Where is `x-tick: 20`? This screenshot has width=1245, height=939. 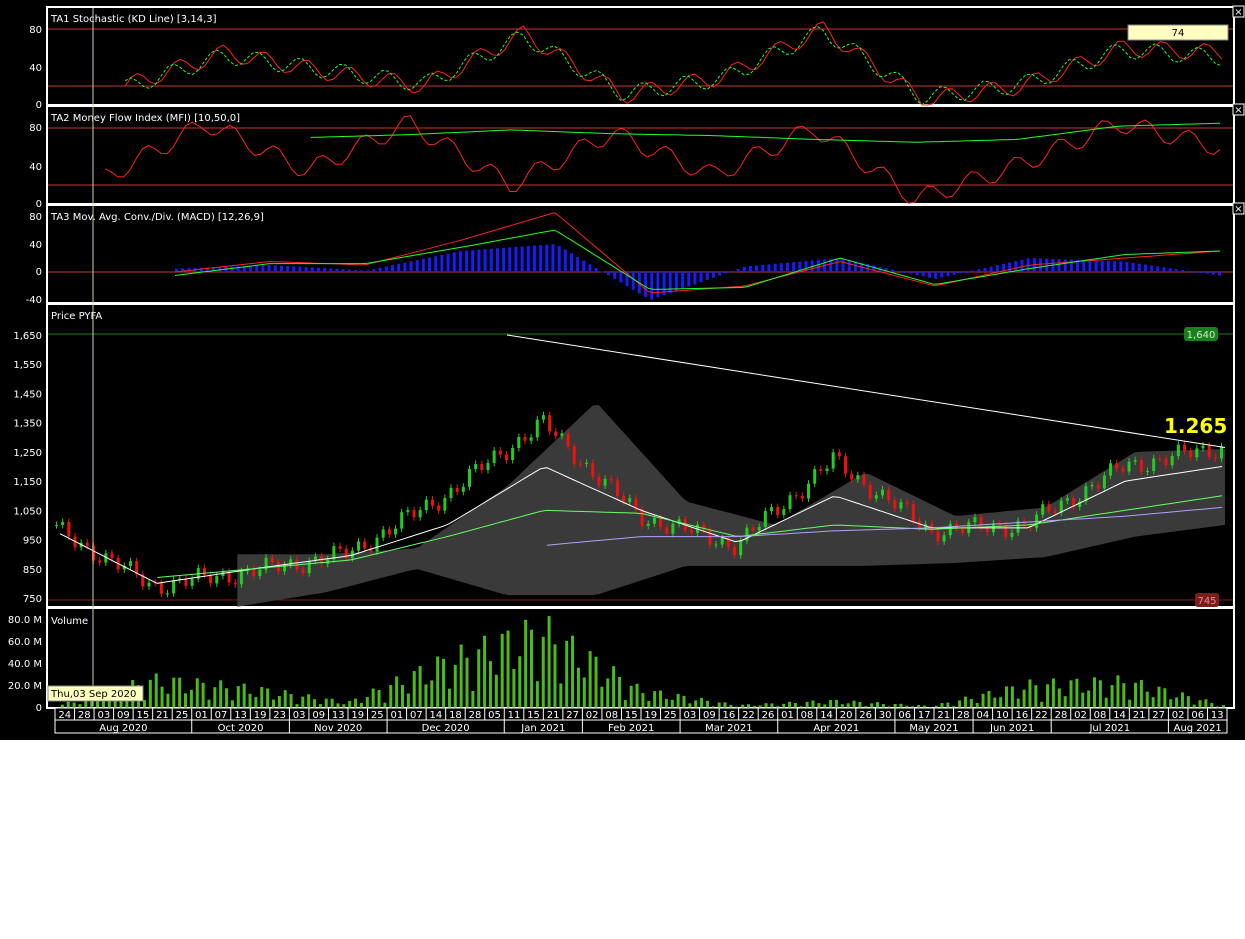
x-tick: 20 is located at coordinates (846, 715).